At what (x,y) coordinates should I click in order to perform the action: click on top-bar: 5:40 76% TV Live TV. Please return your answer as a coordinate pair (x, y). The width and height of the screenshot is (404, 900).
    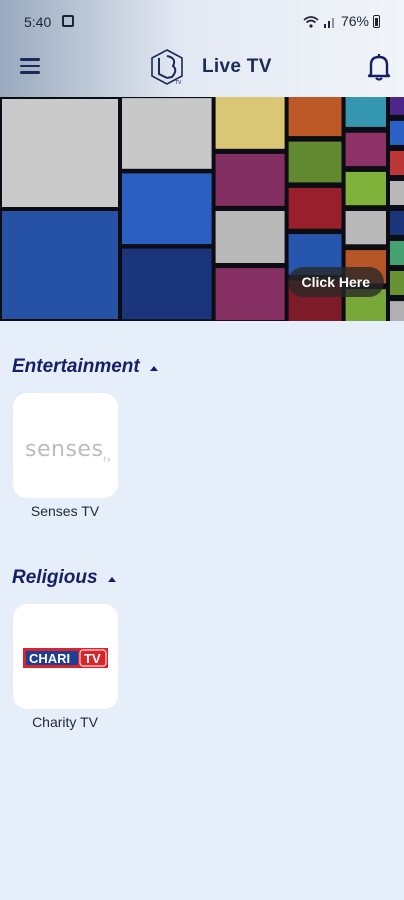
    Looking at the image, I should click on (202, 48).